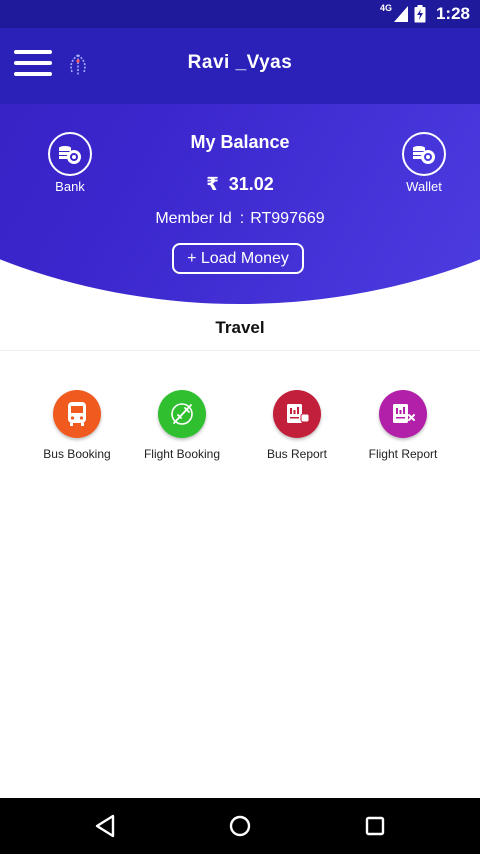 The width and height of the screenshot is (480, 854). I want to click on service-label: Flight Booking, so click(182, 454).